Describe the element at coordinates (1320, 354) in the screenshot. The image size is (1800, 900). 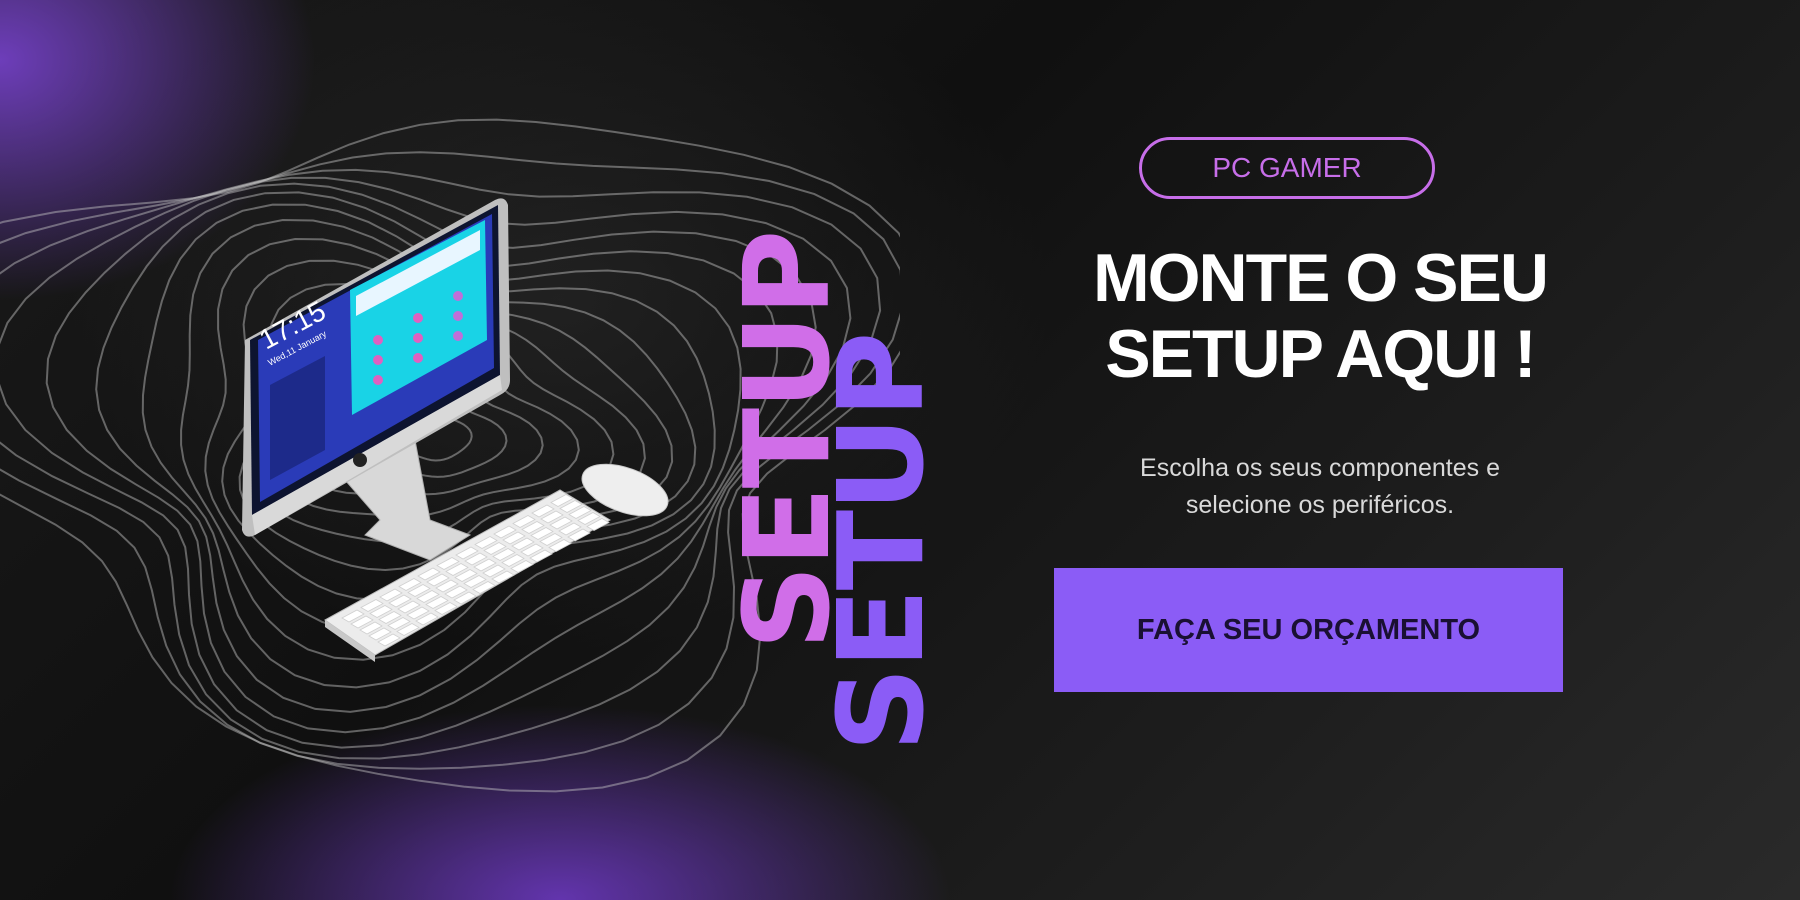
I see `headline-line-2: SETUP AQUI !` at that location.